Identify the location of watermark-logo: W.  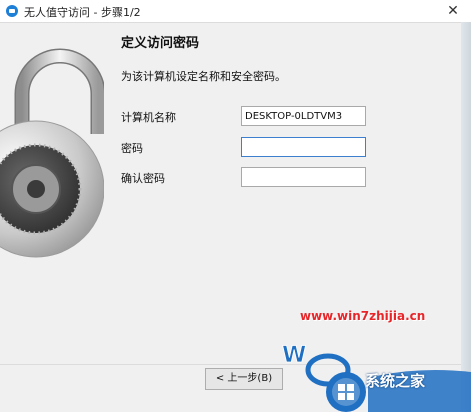
(376, 377).